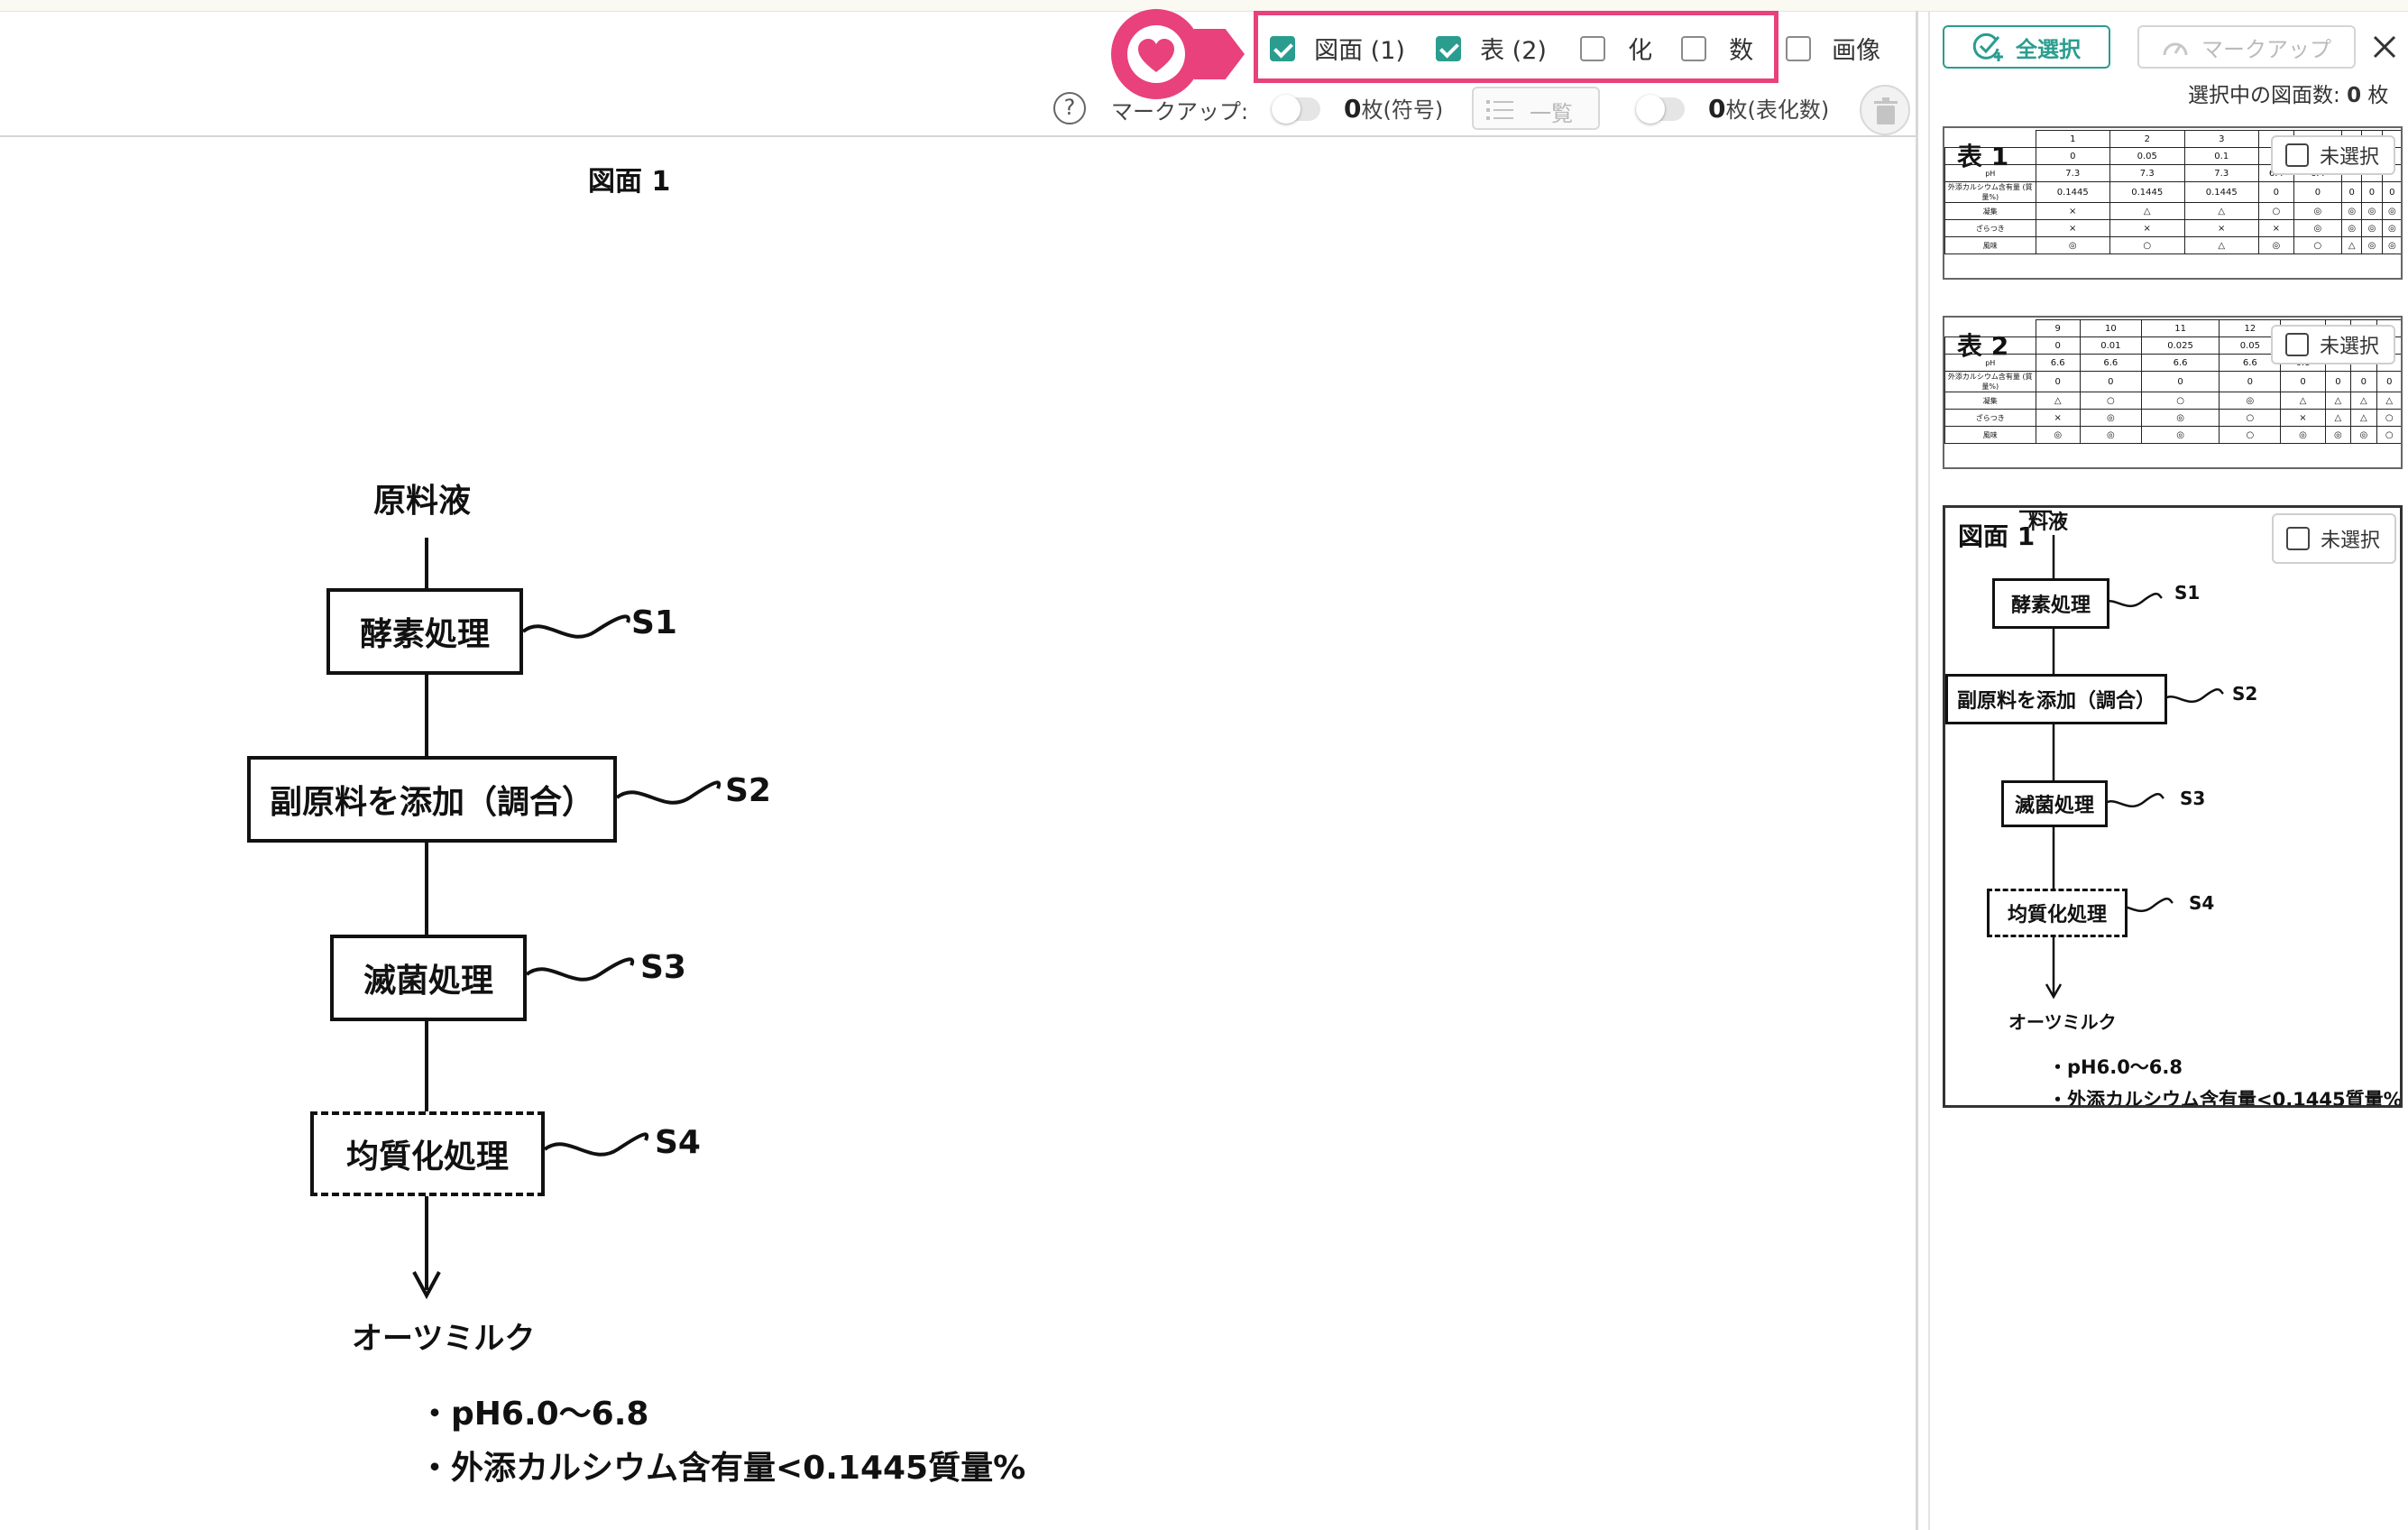  I want to click on unselected-toggle-figure-1: 未選択, so click(2334, 539).